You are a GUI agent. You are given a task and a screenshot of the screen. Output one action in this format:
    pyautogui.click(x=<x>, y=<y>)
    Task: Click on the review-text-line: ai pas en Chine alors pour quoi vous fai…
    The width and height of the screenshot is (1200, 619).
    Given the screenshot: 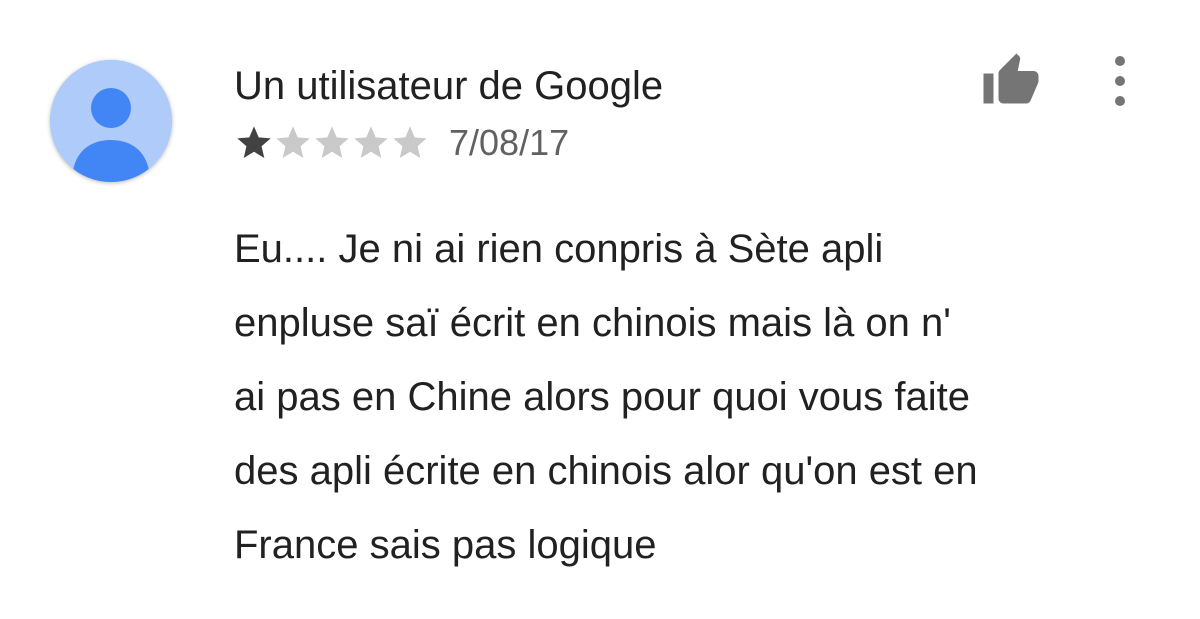 What is the action you would take?
    pyautogui.click(x=602, y=397)
    